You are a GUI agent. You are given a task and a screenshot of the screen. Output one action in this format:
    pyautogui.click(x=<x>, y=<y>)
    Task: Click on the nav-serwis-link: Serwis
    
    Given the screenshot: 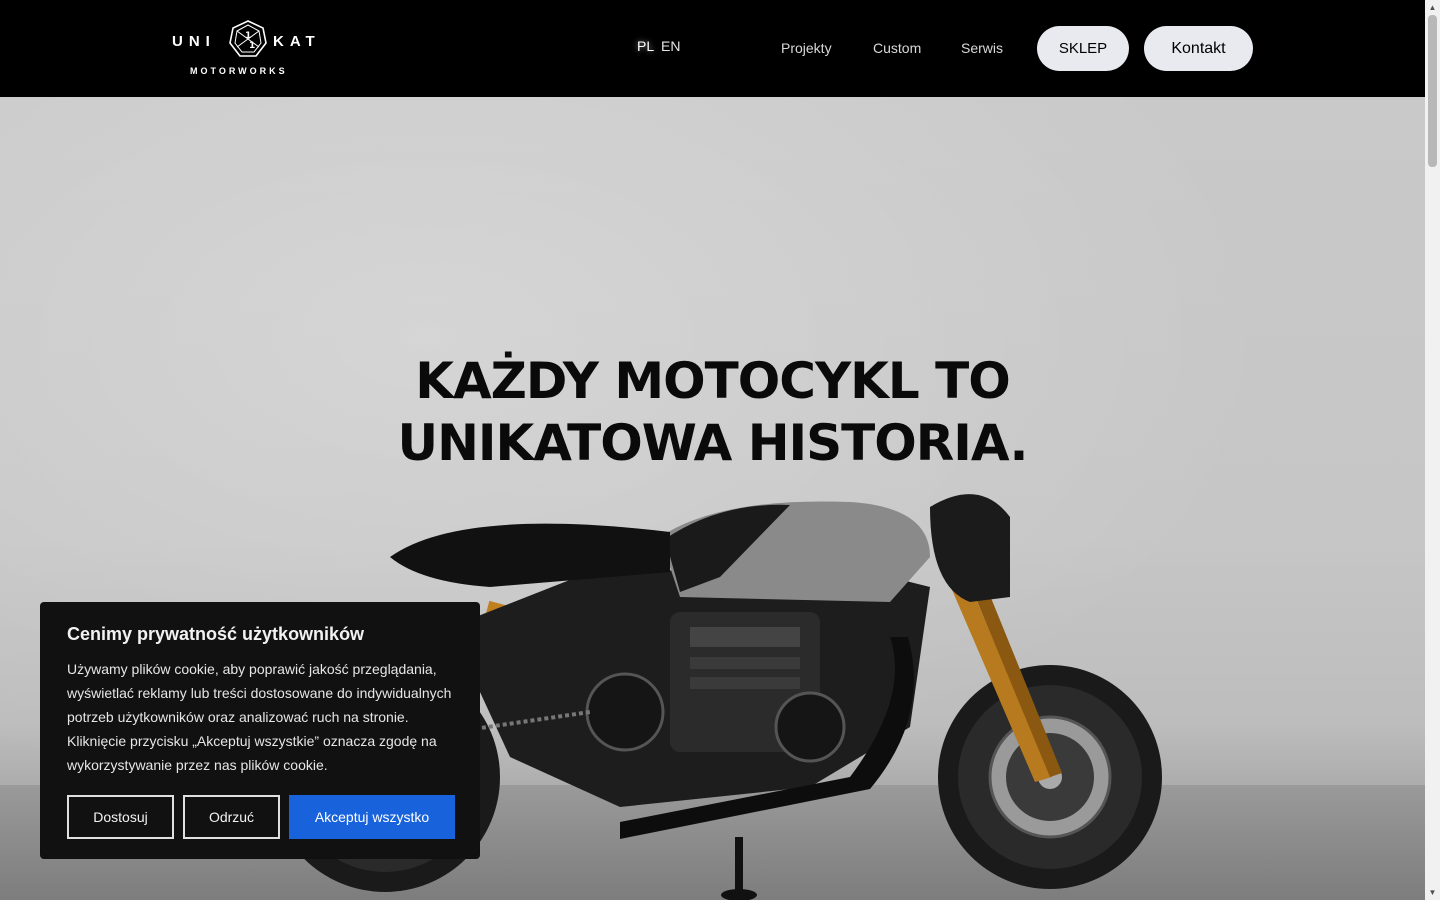 What is the action you would take?
    pyautogui.click(x=982, y=48)
    